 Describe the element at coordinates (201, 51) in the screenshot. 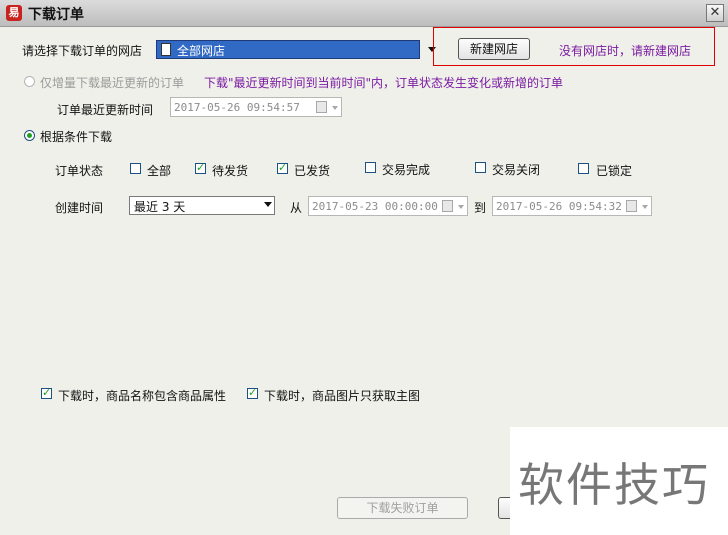

I see `shop-select-value: 全部网店` at that location.